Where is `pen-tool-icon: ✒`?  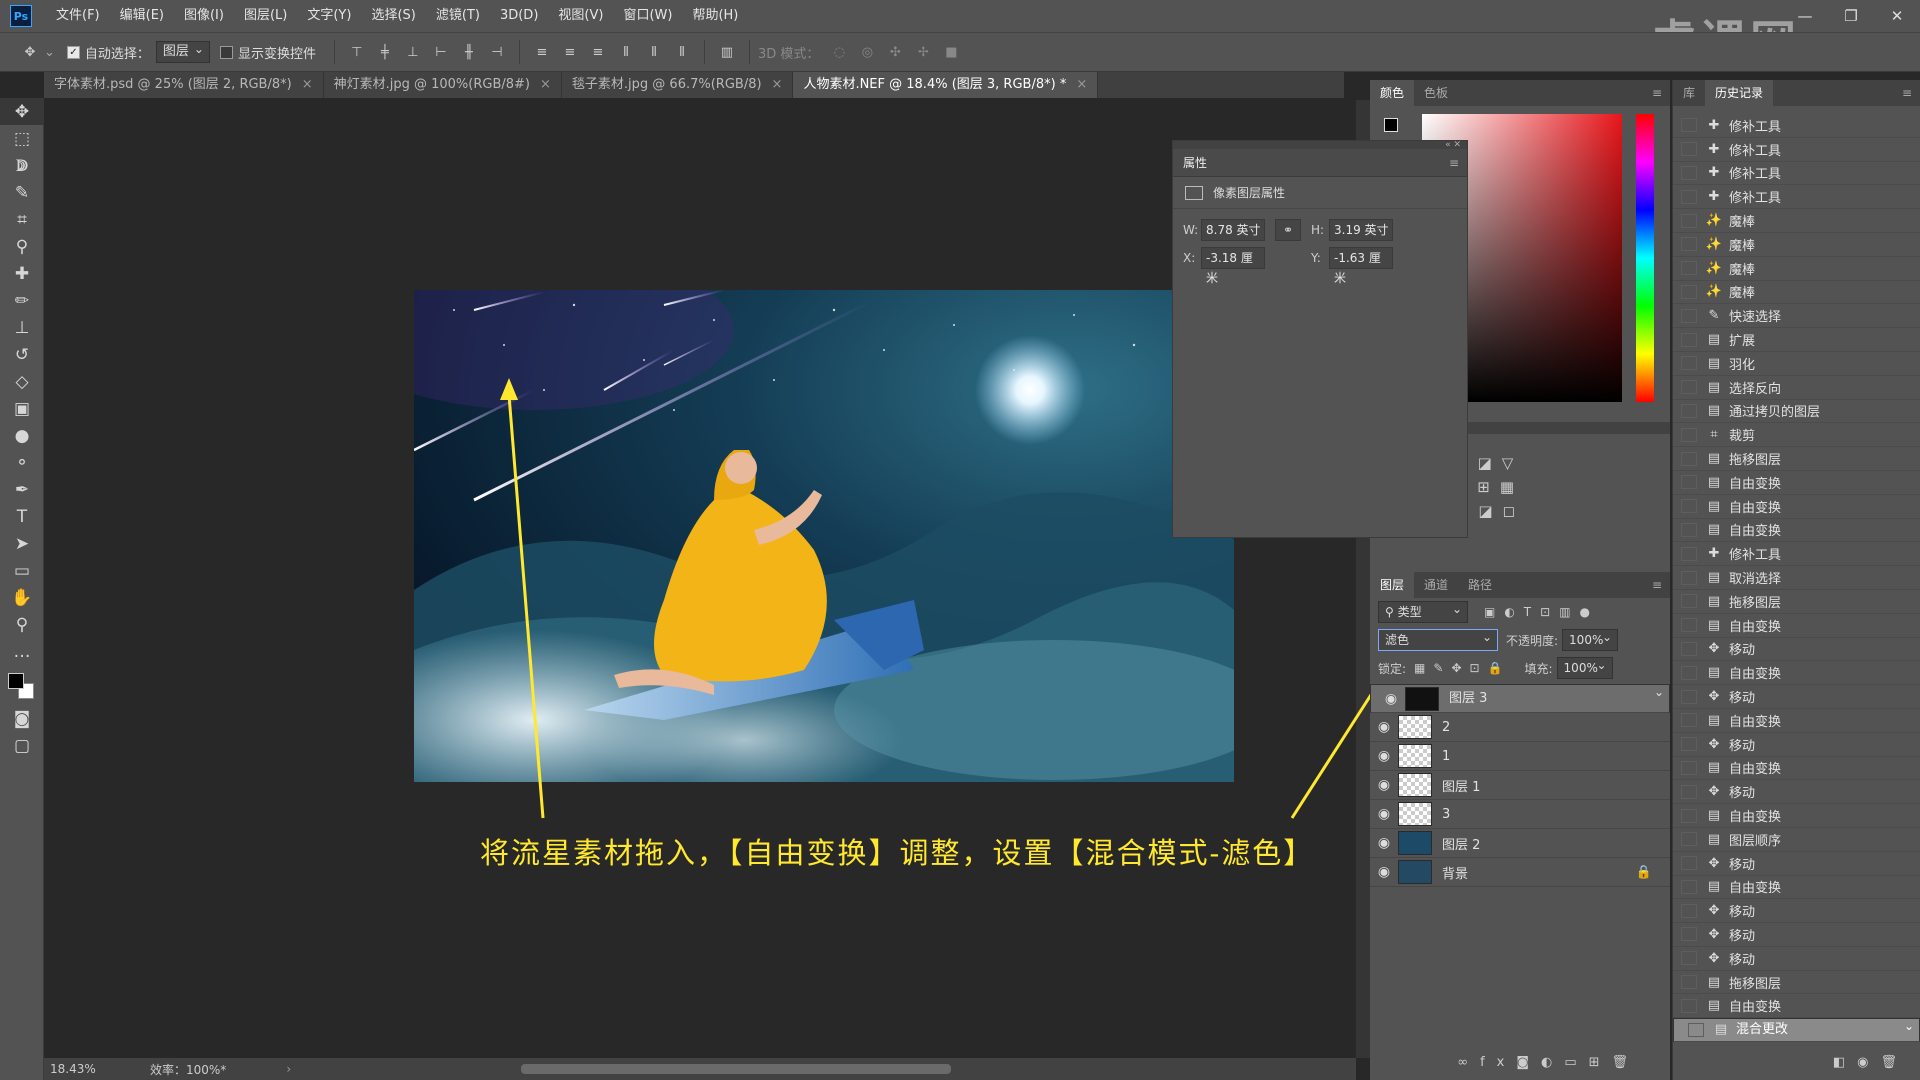
pen-tool-icon: ✒ is located at coordinates (22, 489).